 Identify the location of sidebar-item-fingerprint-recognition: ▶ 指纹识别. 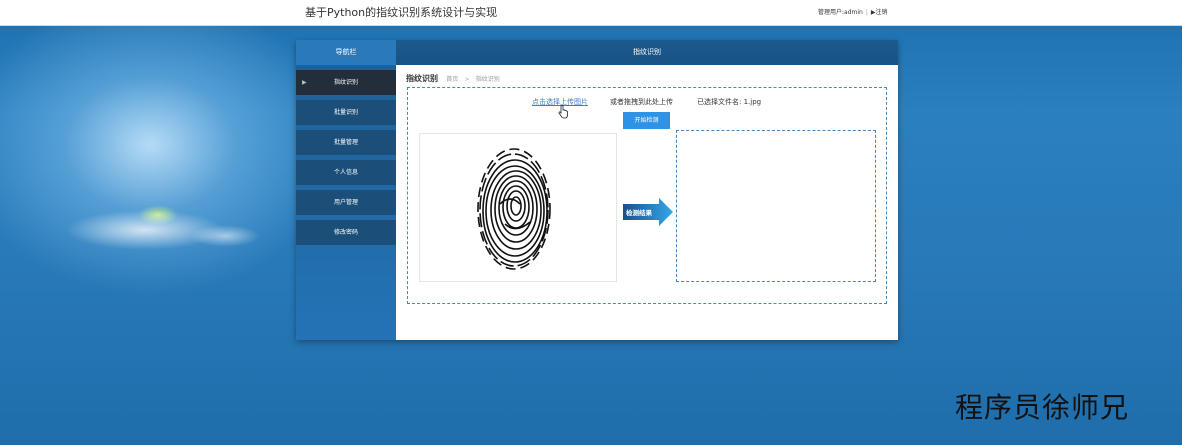
(346, 82).